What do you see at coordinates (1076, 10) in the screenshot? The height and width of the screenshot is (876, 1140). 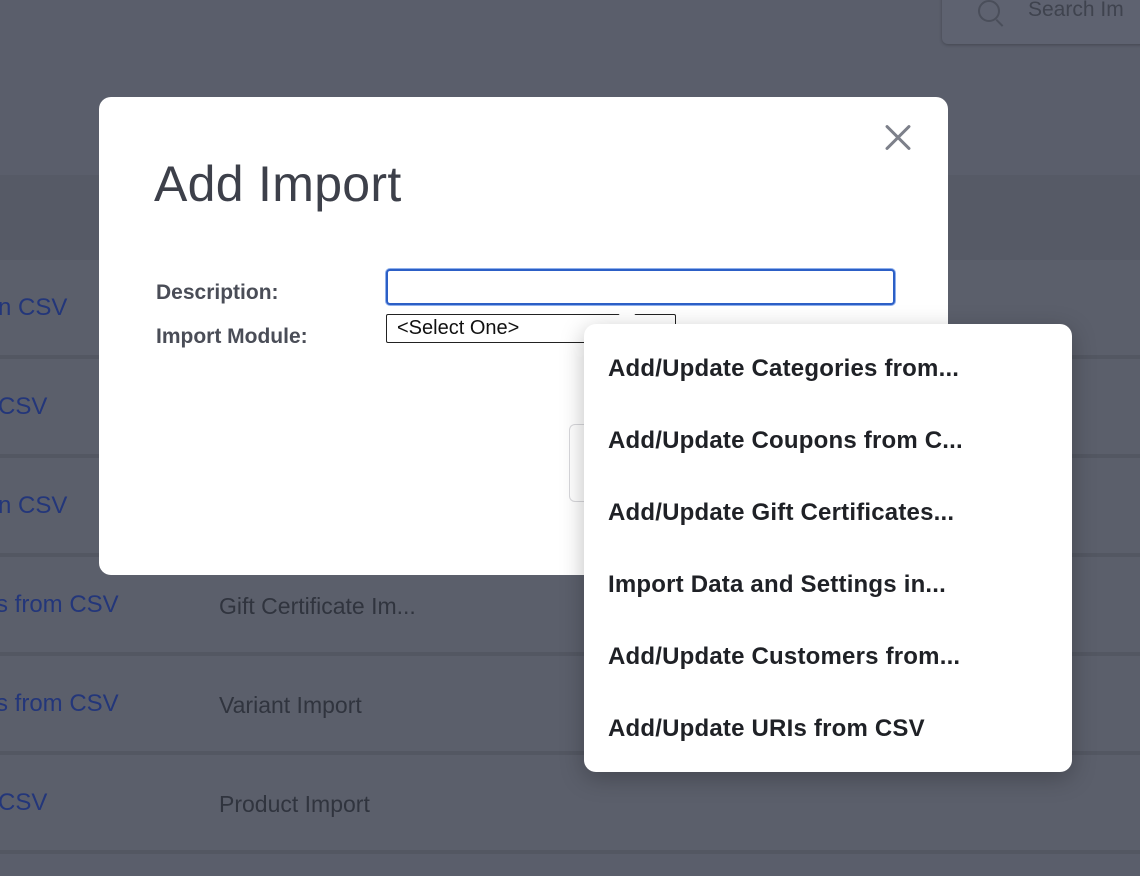 I see `search-placeholder: Search Im` at bounding box center [1076, 10].